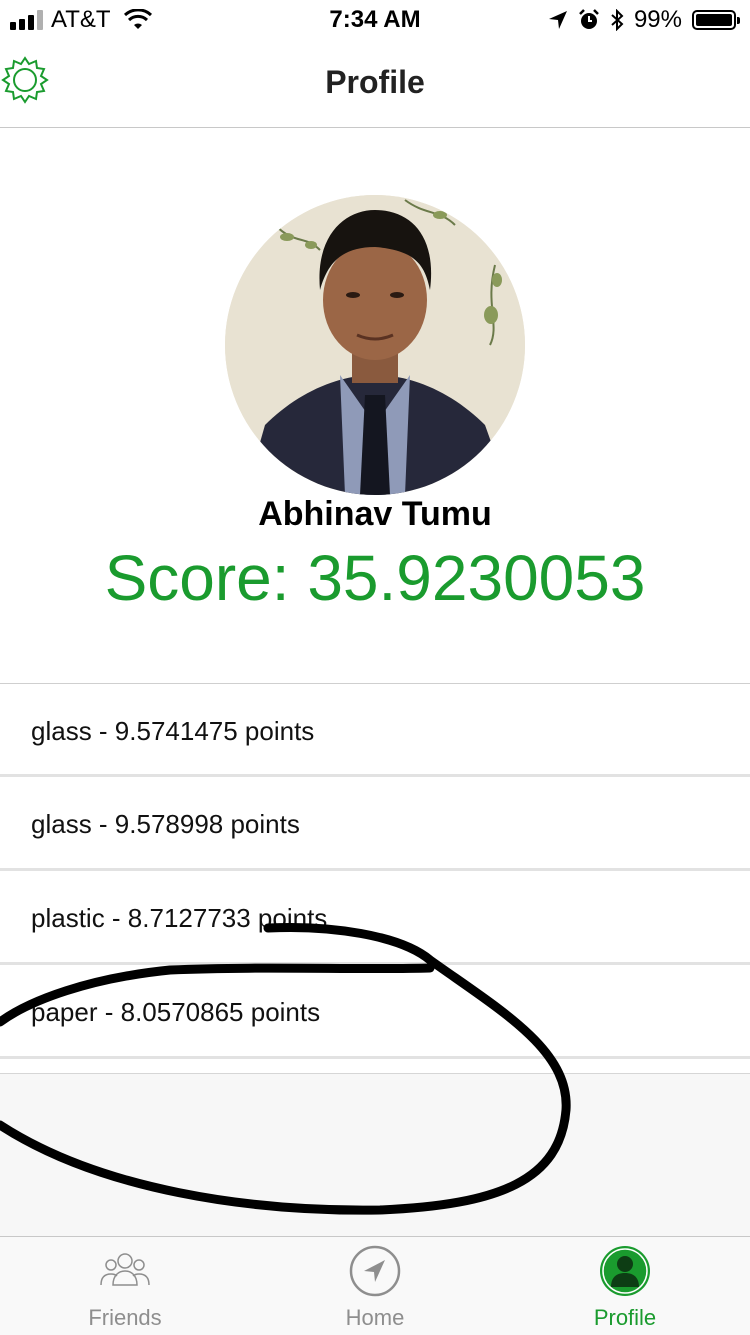 Image resolution: width=750 pixels, height=1335 pixels. What do you see at coordinates (625, 1271) in the screenshot?
I see `person-icon` at bounding box center [625, 1271].